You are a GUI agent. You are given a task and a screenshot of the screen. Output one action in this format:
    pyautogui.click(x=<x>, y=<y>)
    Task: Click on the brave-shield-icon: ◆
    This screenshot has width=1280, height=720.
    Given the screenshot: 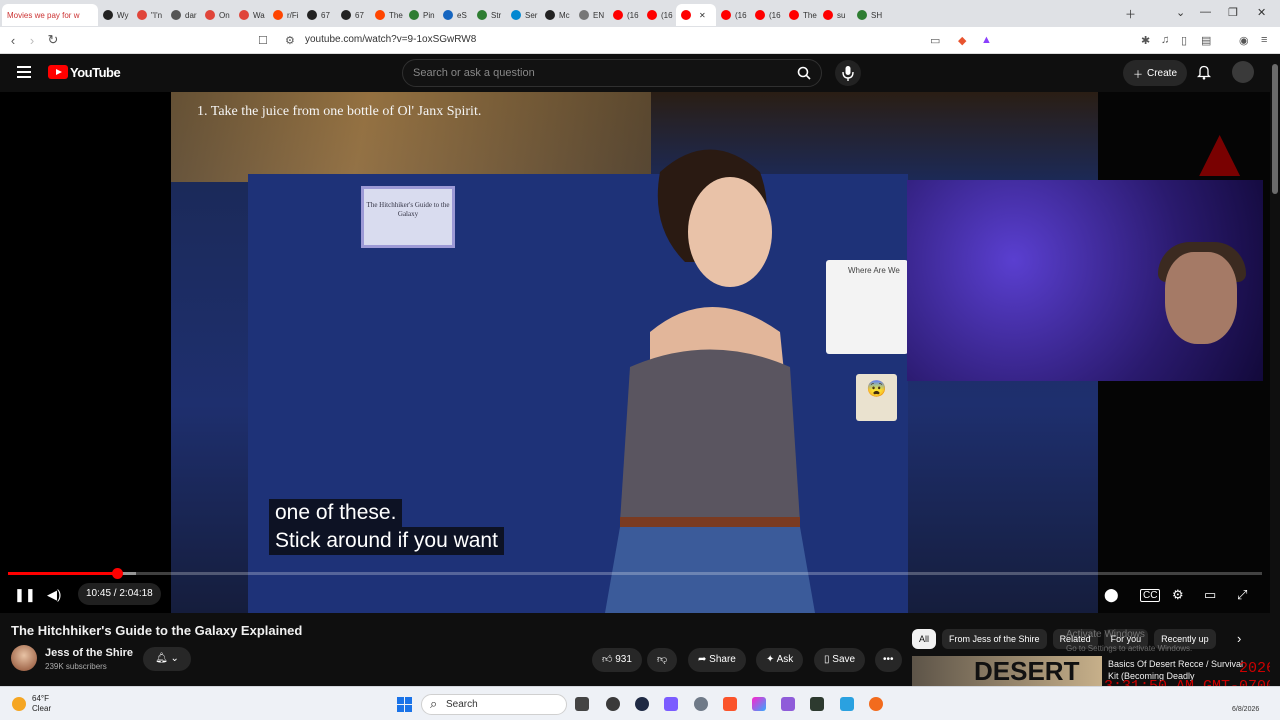 What is the action you would take?
    pyautogui.click(x=962, y=40)
    